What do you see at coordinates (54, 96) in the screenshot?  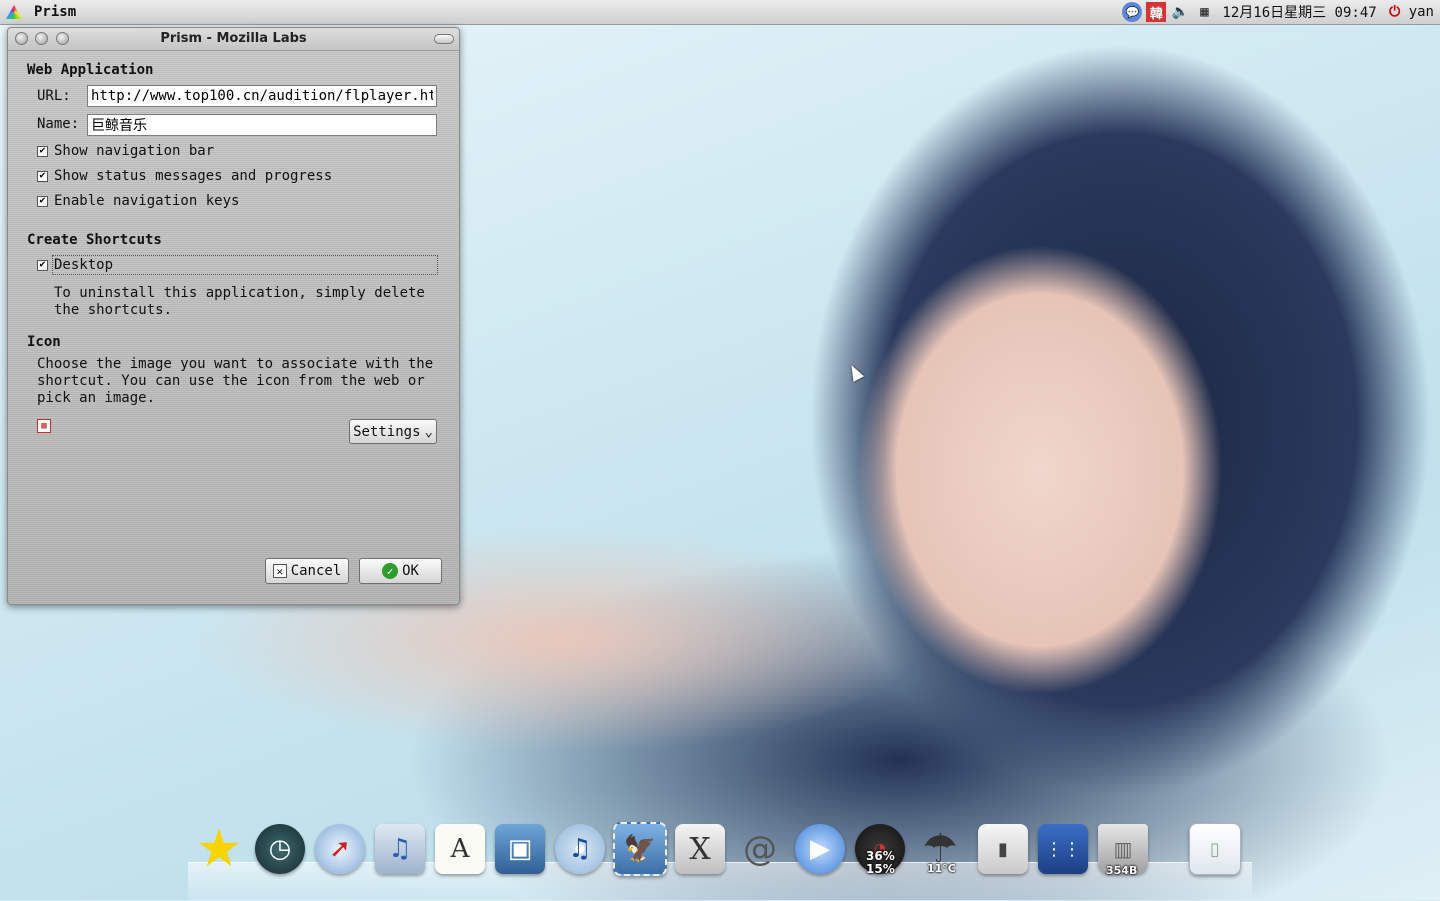 I see `url-label: URL:` at bounding box center [54, 96].